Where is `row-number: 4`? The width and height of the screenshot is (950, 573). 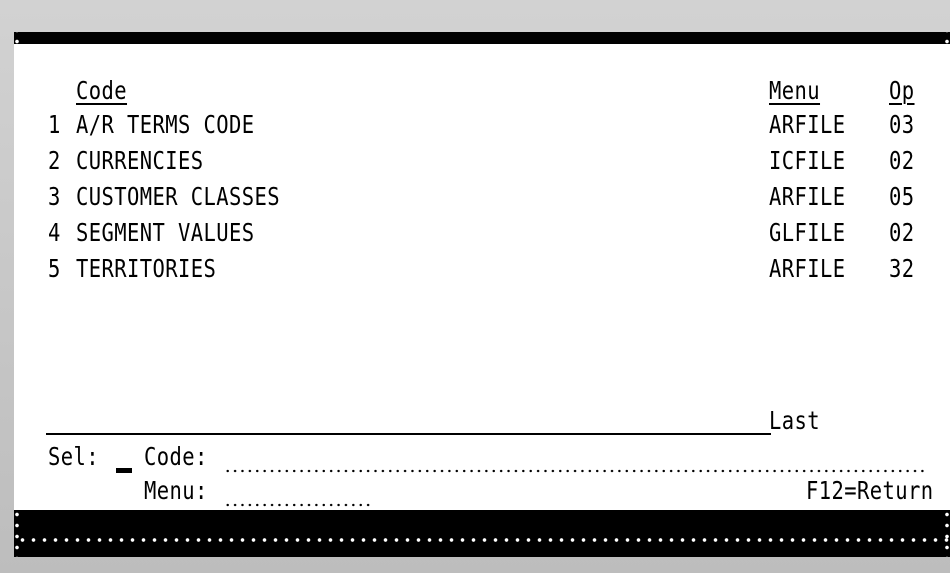 row-number: 4 is located at coordinates (54, 232).